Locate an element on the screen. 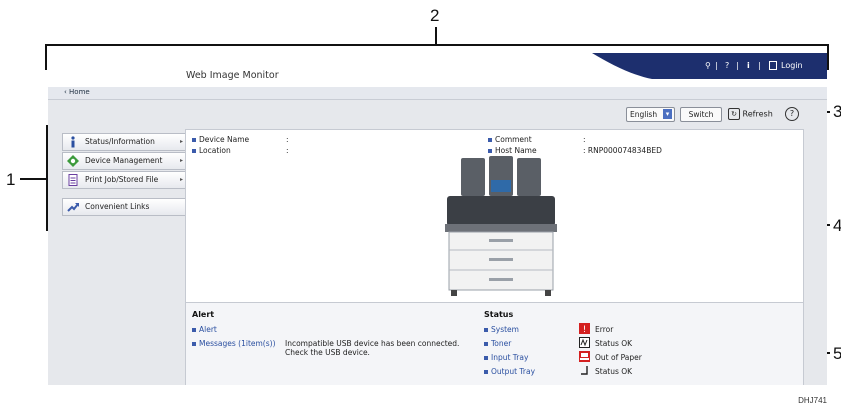 The height and width of the screenshot is (417, 841). help-circle-icon: ? is located at coordinates (792, 114).